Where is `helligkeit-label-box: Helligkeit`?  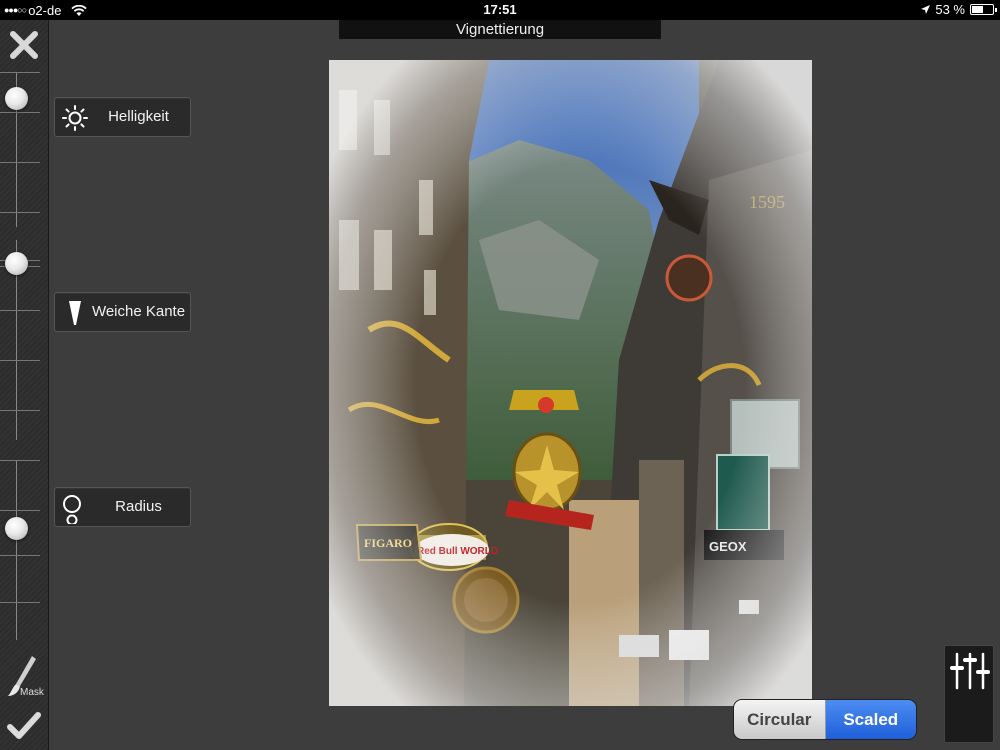
helligkeit-label-box: Helligkeit is located at coordinates (122, 117).